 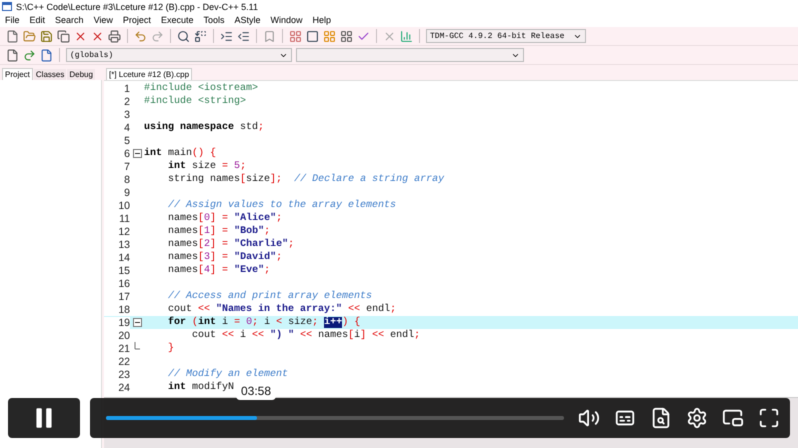 I want to click on panel-tab: Debug, so click(x=81, y=74).